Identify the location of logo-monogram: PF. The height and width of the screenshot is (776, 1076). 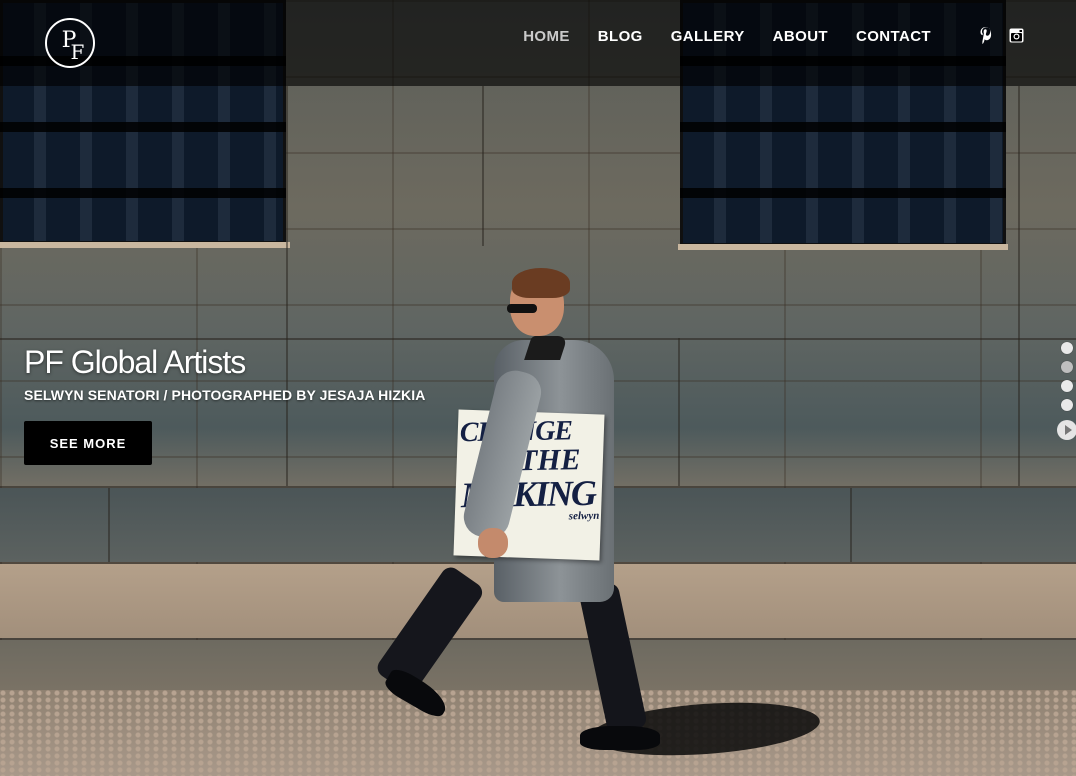
(70, 46).